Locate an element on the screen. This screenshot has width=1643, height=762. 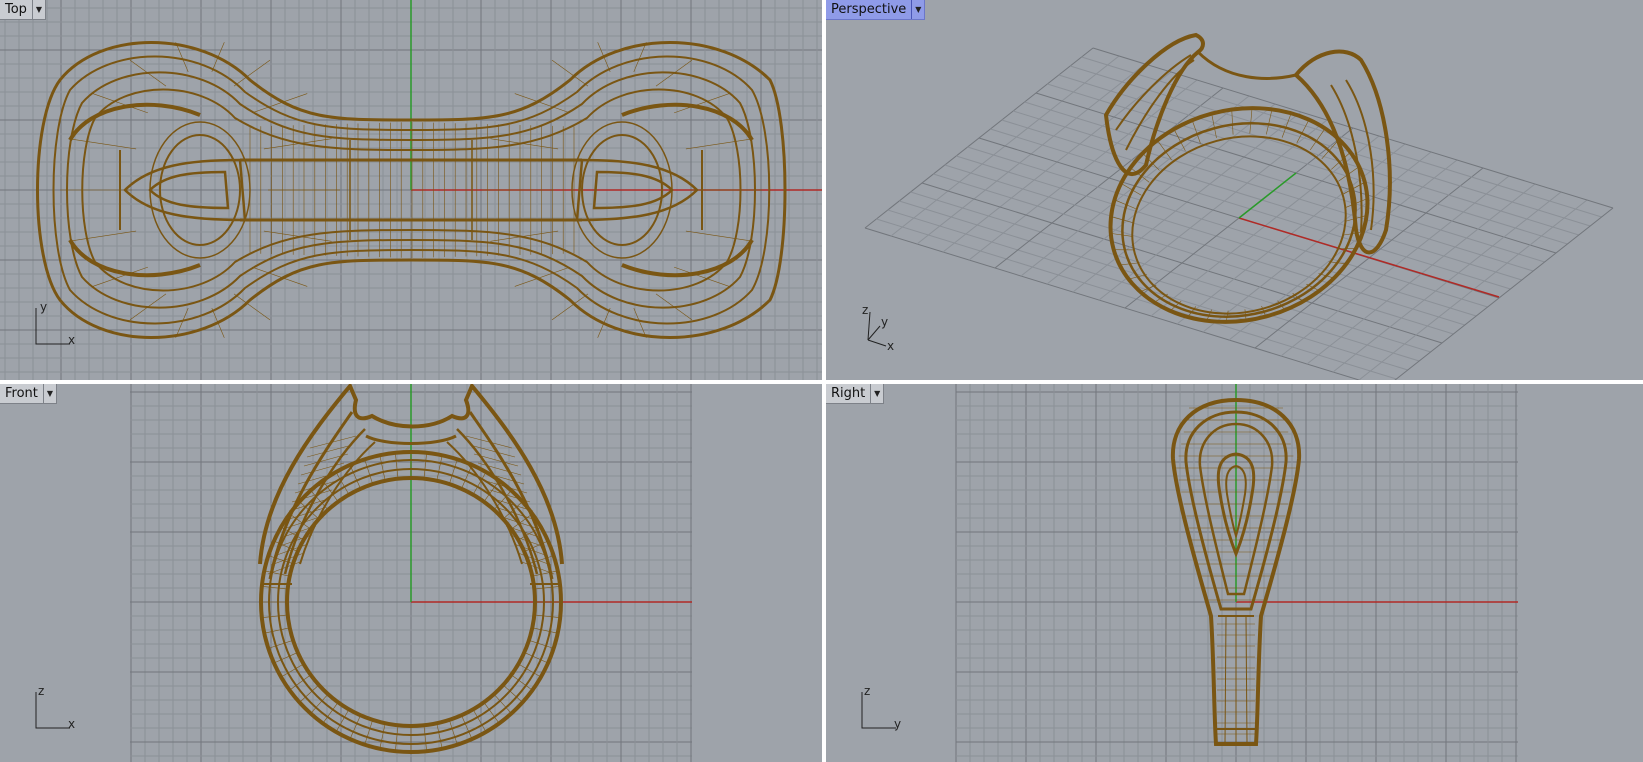
viewport-label-top: Top is located at coordinates (16, 9).